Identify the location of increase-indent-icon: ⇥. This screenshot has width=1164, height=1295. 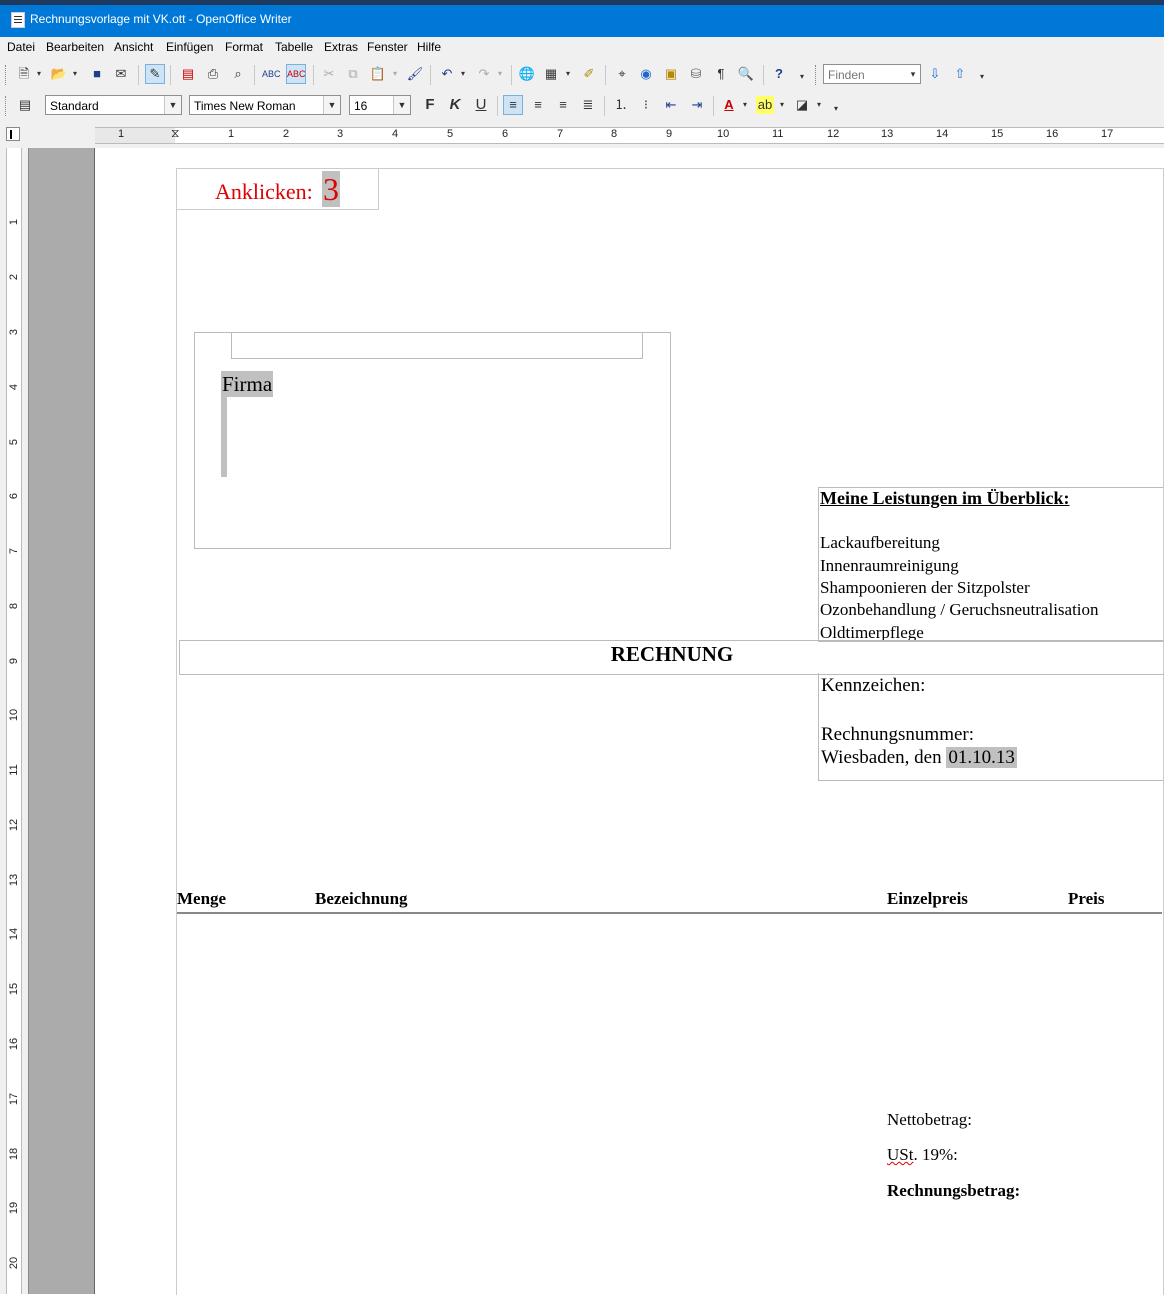
(697, 105).